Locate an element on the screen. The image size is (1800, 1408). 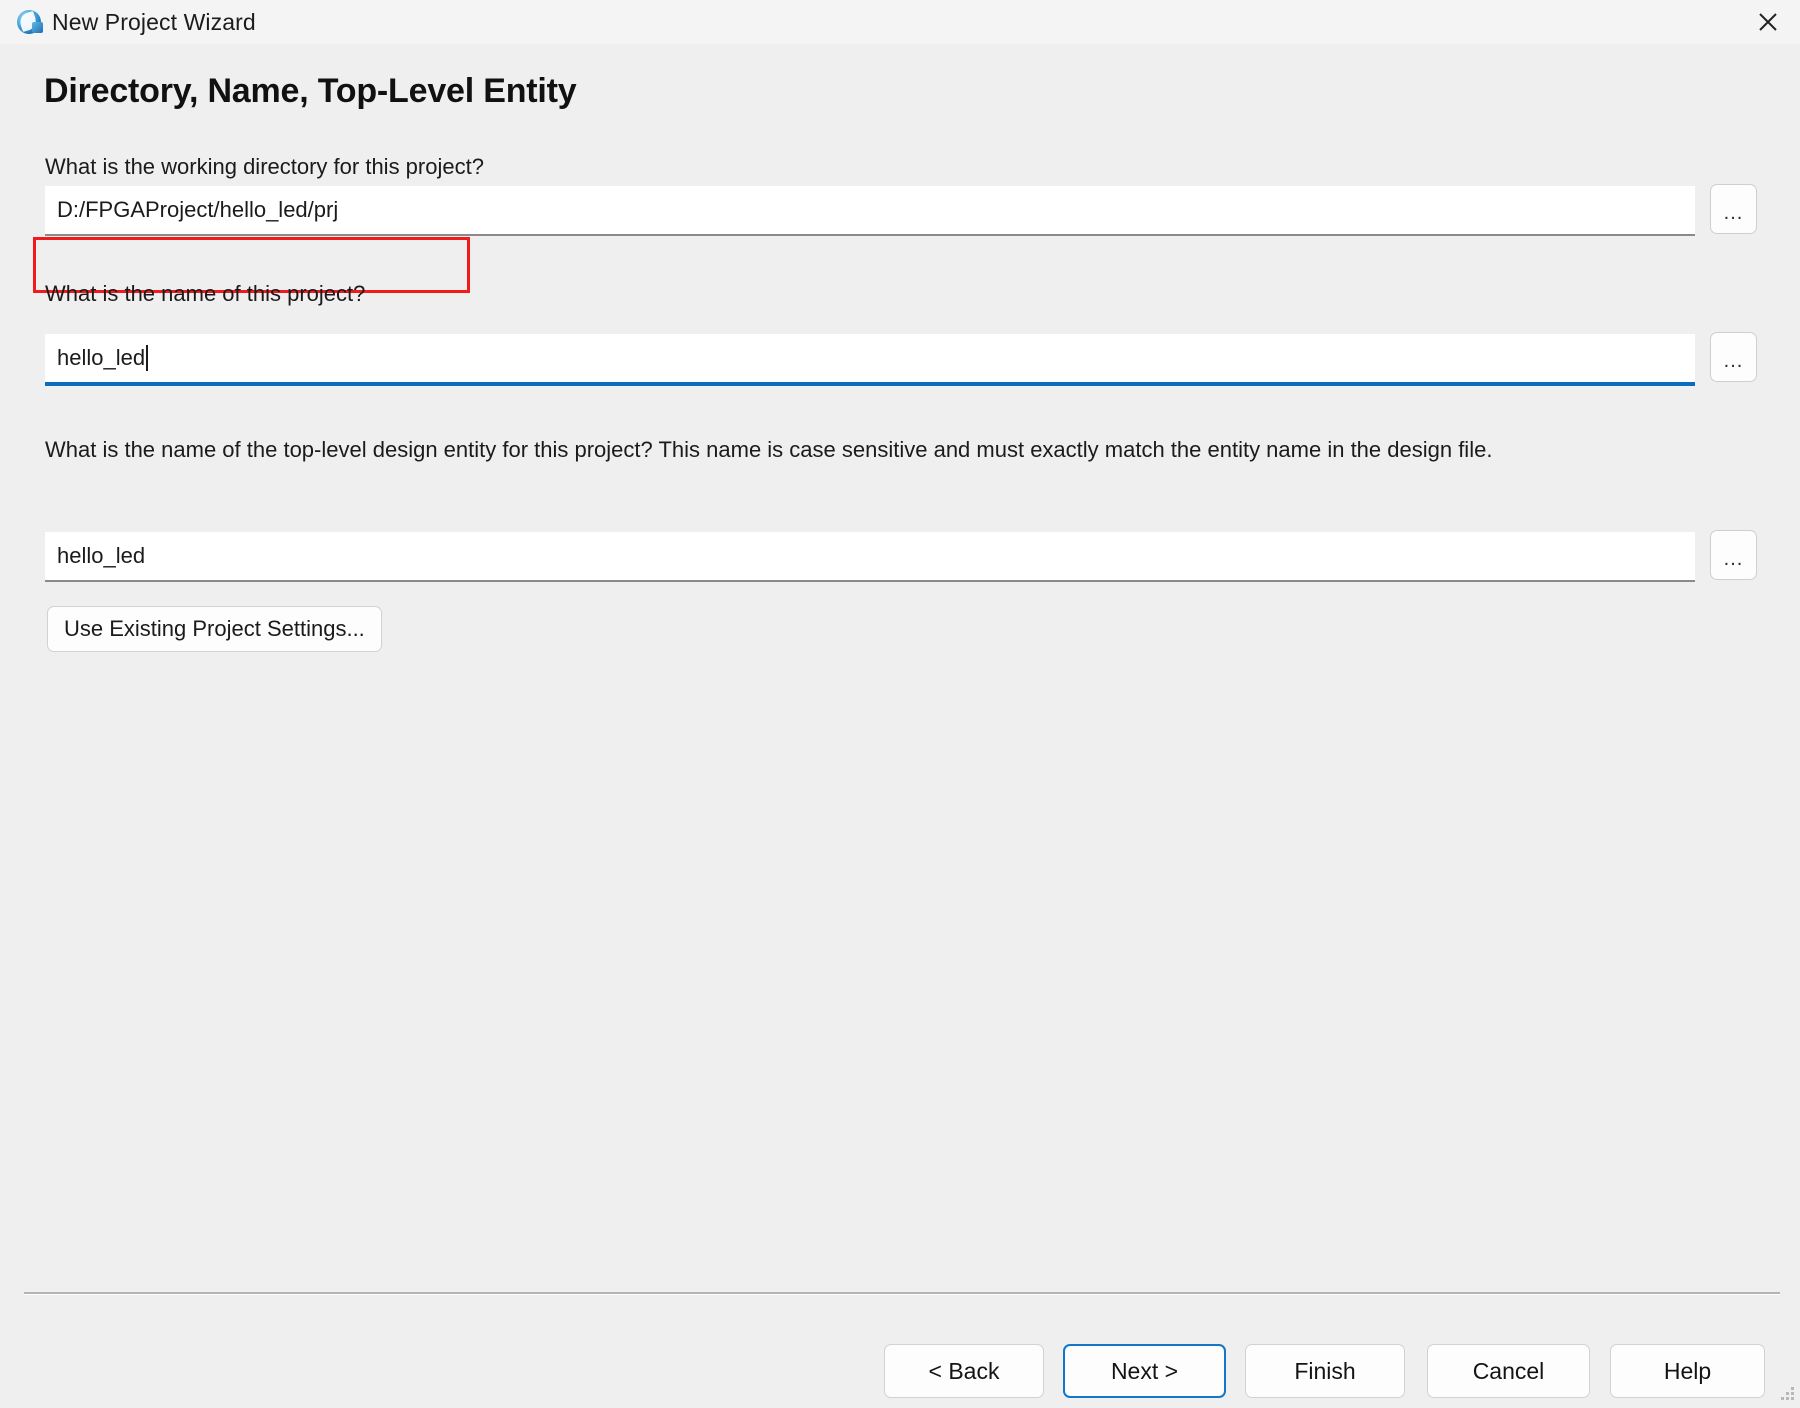
project-name-value: hello_led is located at coordinates (101, 357).